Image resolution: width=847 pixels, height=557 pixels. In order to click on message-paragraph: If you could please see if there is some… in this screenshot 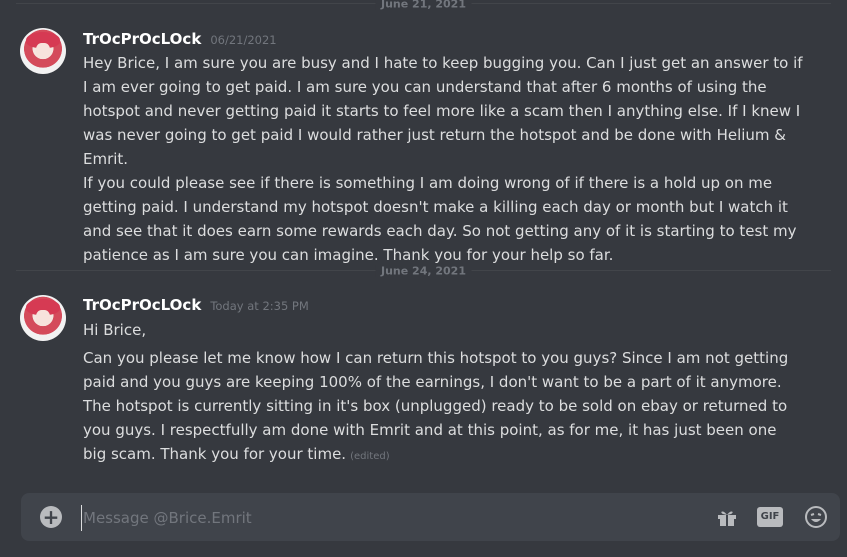, I will do `click(440, 219)`.